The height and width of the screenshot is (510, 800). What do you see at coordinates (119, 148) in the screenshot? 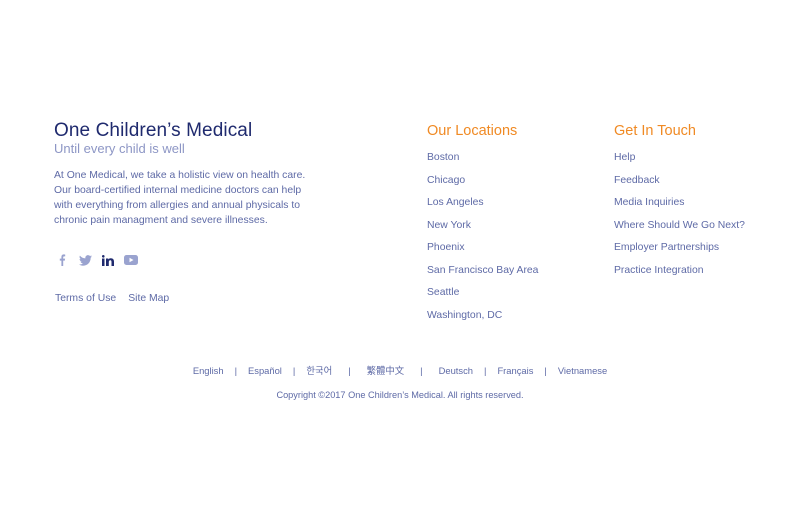
I see `brand-tagline: Until every child is well` at bounding box center [119, 148].